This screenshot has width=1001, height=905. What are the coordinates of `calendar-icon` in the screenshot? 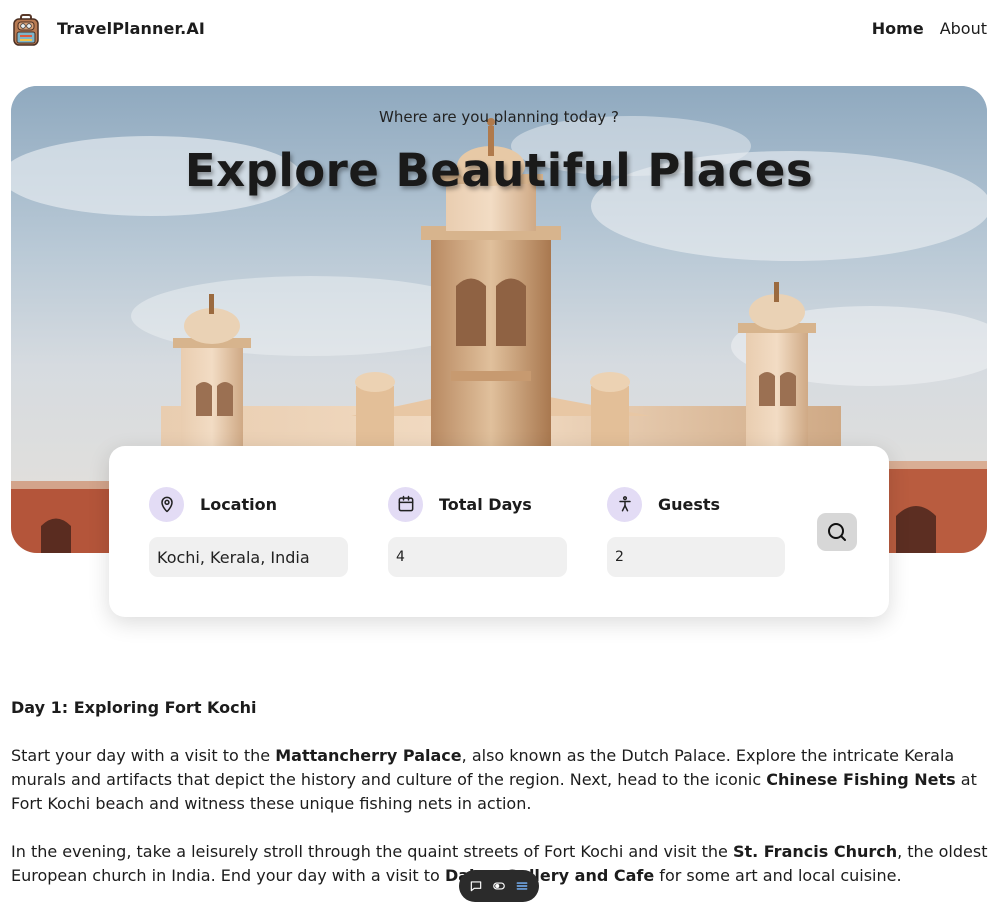 It's located at (405, 504).